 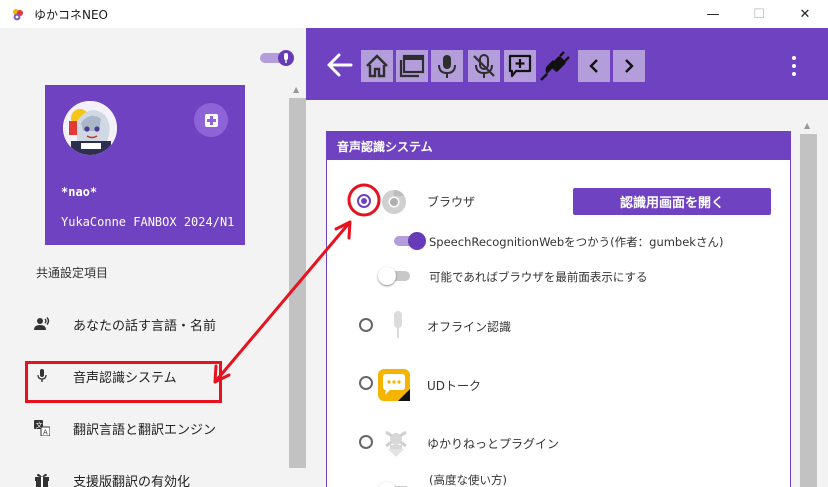 I want to click on option-label-udtalk: UDトーク, so click(x=454, y=386).